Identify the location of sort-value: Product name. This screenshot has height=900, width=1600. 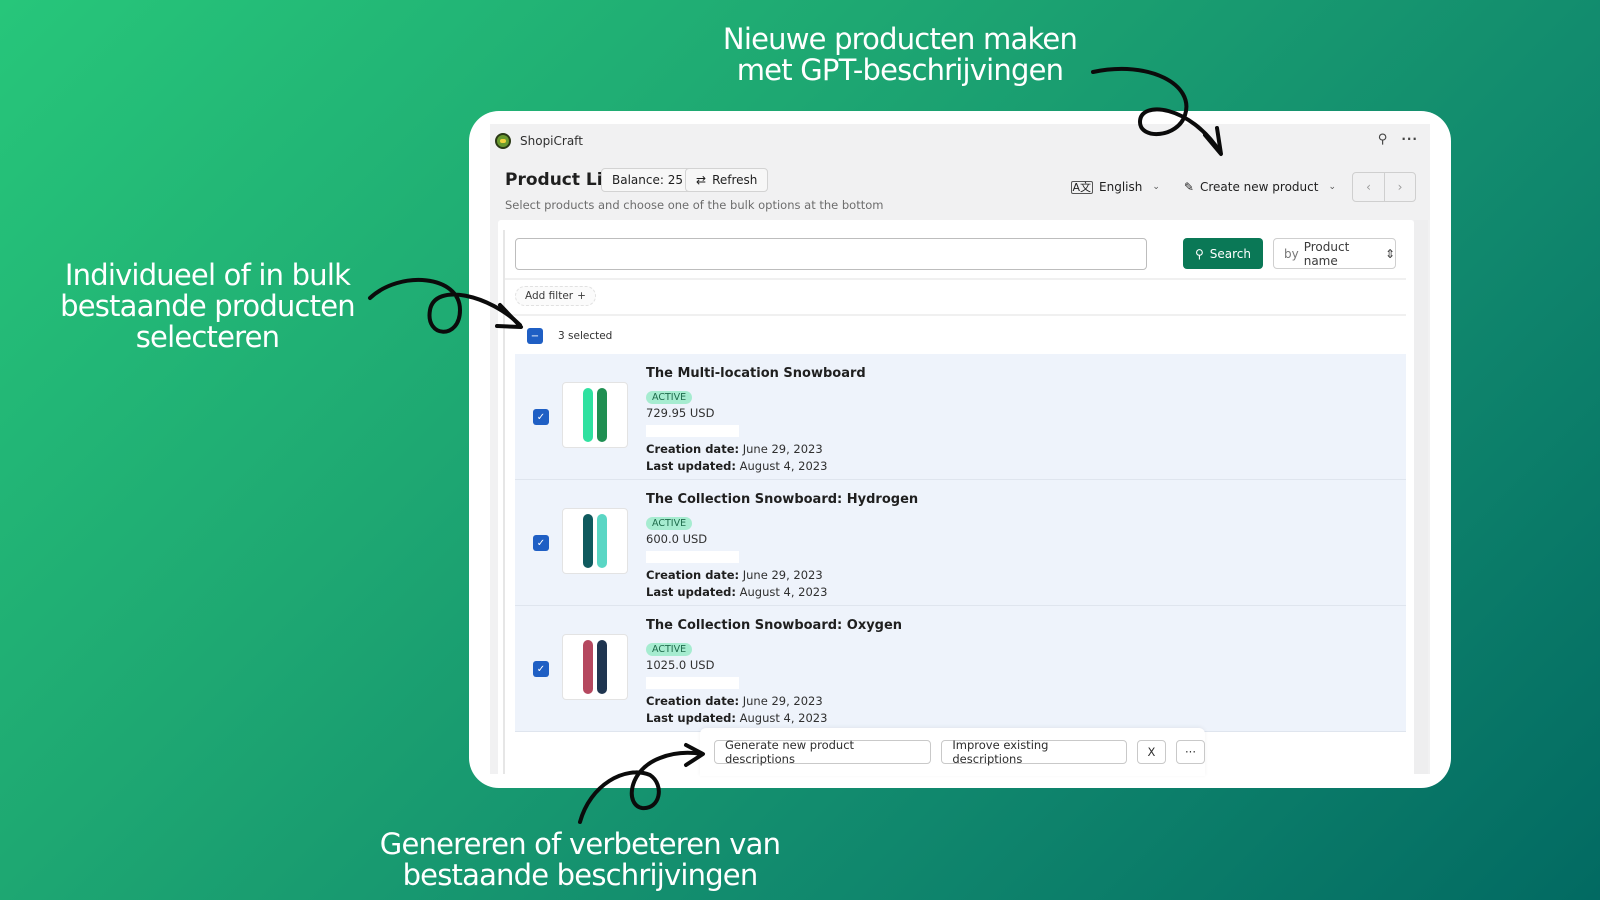
(1326, 253).